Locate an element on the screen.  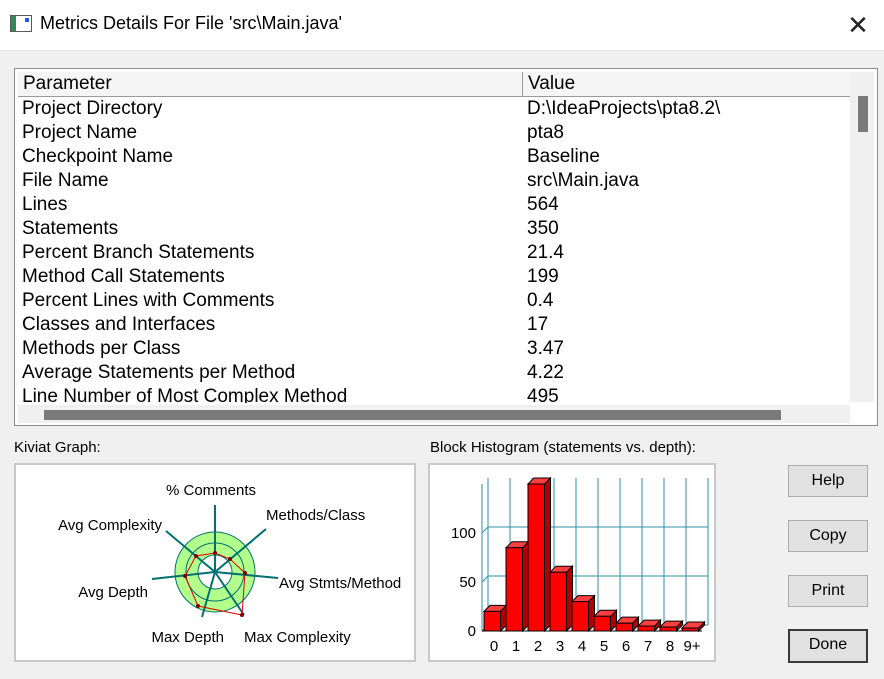
parameter-cell: Percent Lines with Comments is located at coordinates (148, 300).